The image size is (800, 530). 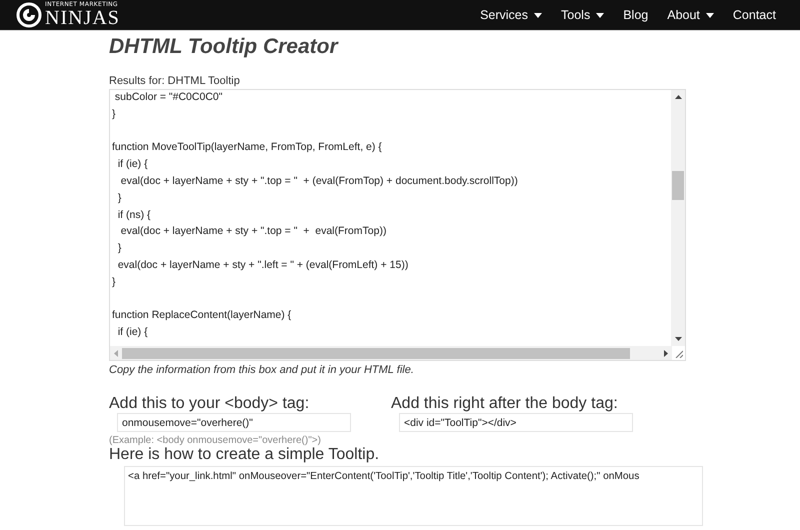 I want to click on section-heading: Add this right after the body tag:, so click(x=505, y=404).